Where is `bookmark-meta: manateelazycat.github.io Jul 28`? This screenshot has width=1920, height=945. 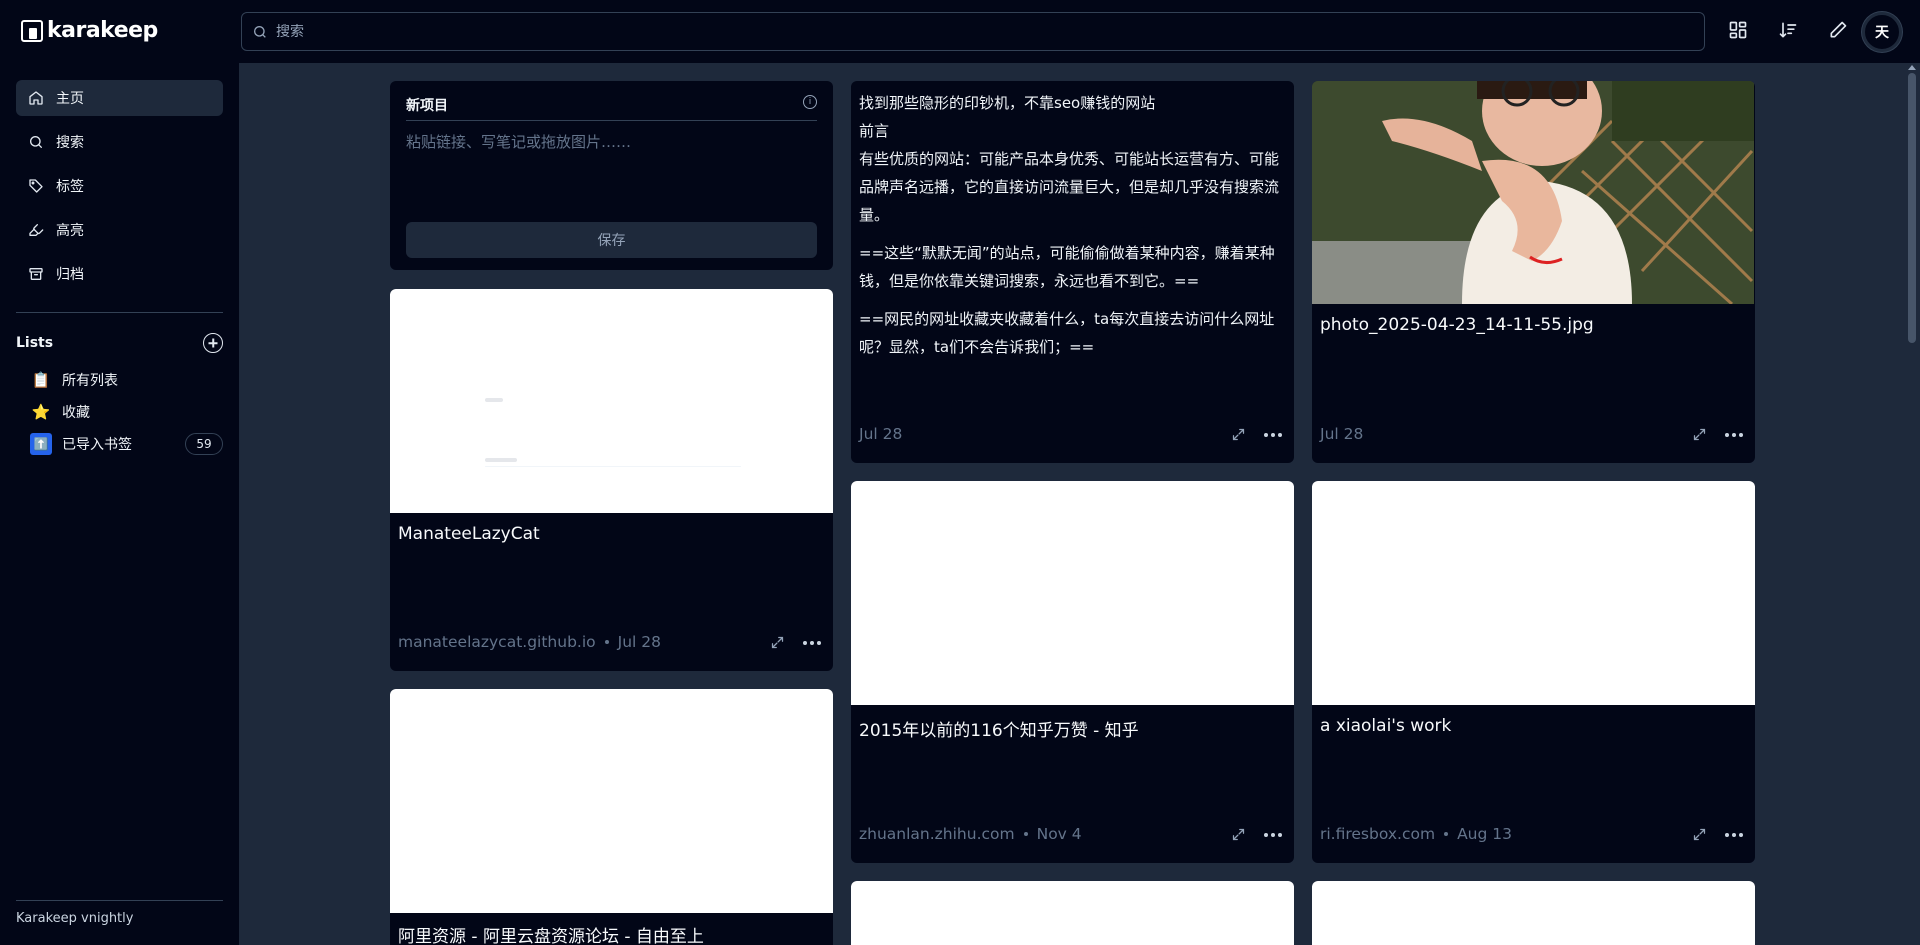
bookmark-meta: manateelazycat.github.io Jul 28 is located at coordinates (529, 642).